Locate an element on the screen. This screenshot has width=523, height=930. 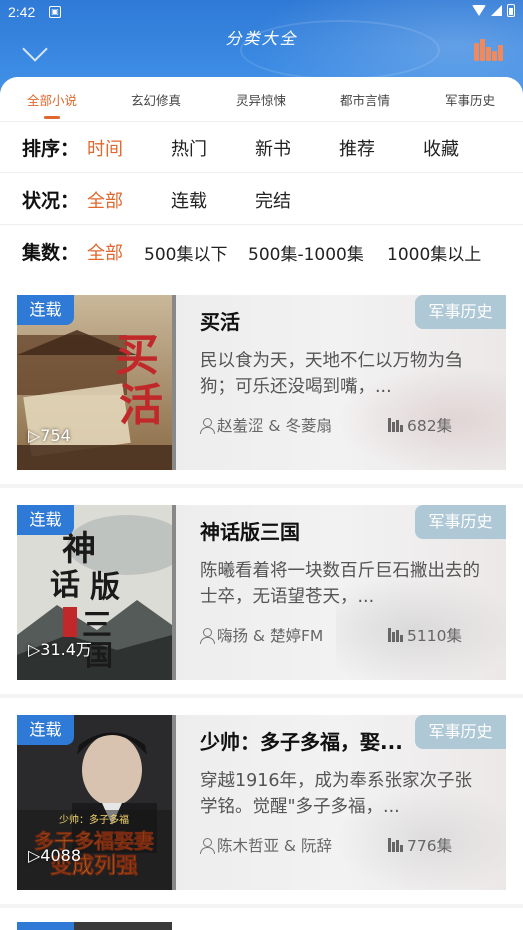
sort-option-recommend: 推荐 is located at coordinates (357, 148).